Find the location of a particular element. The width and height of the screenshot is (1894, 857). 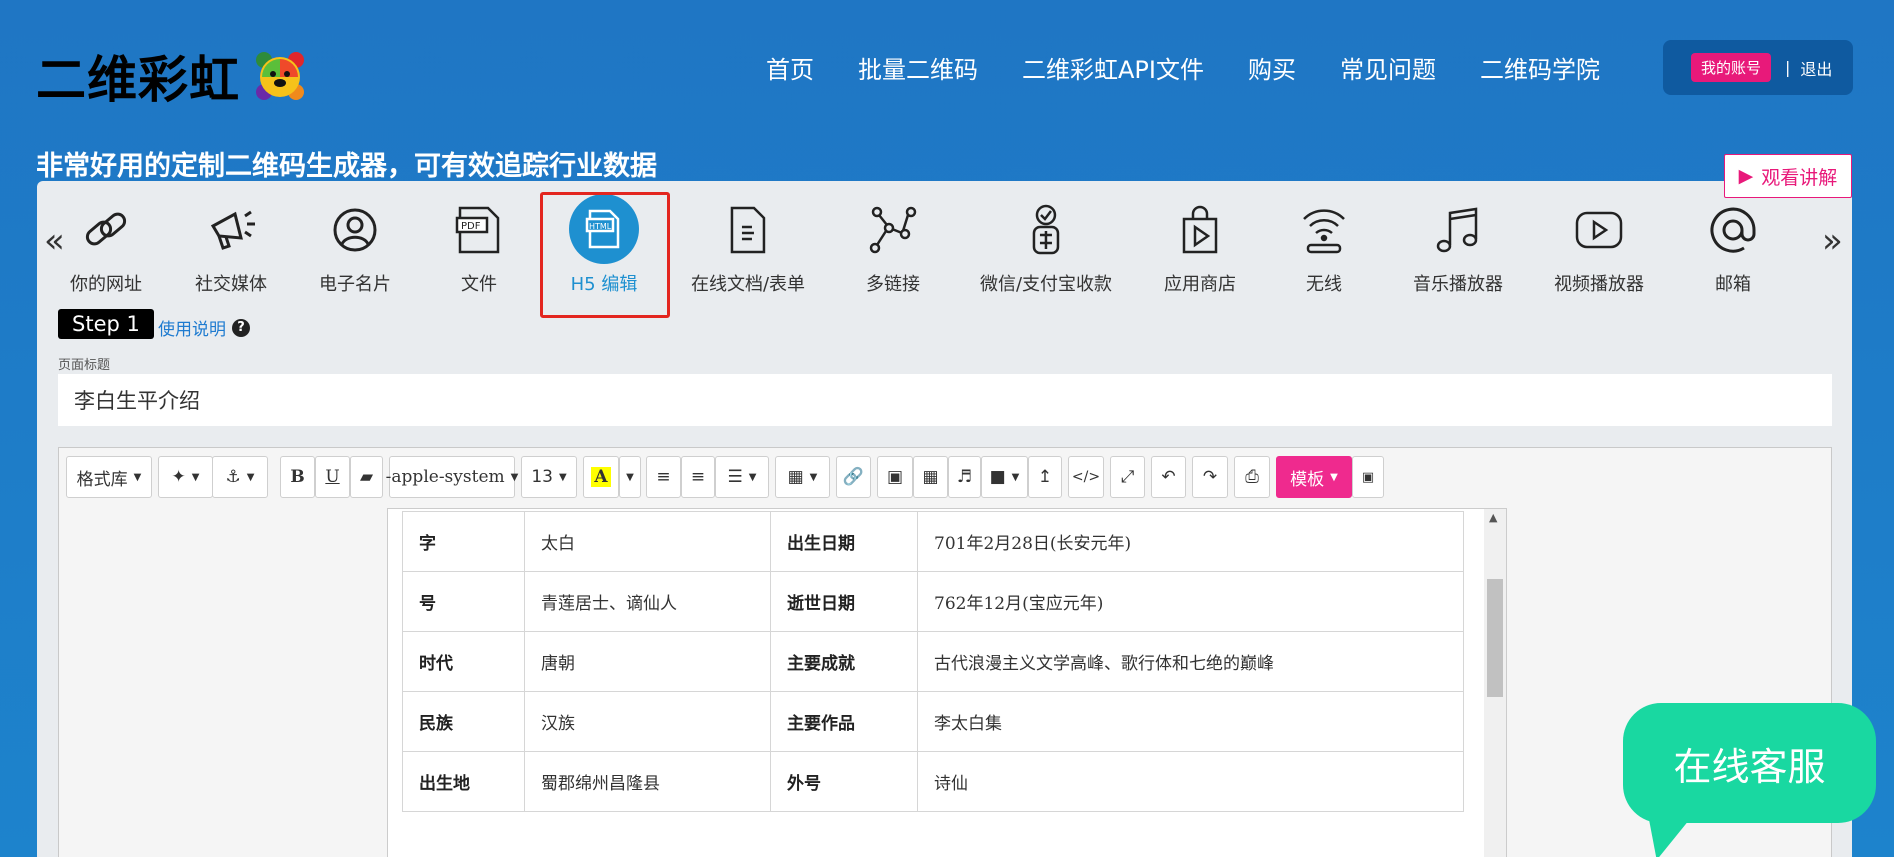

pdf-file-icon: PDF is located at coordinates (479, 230).